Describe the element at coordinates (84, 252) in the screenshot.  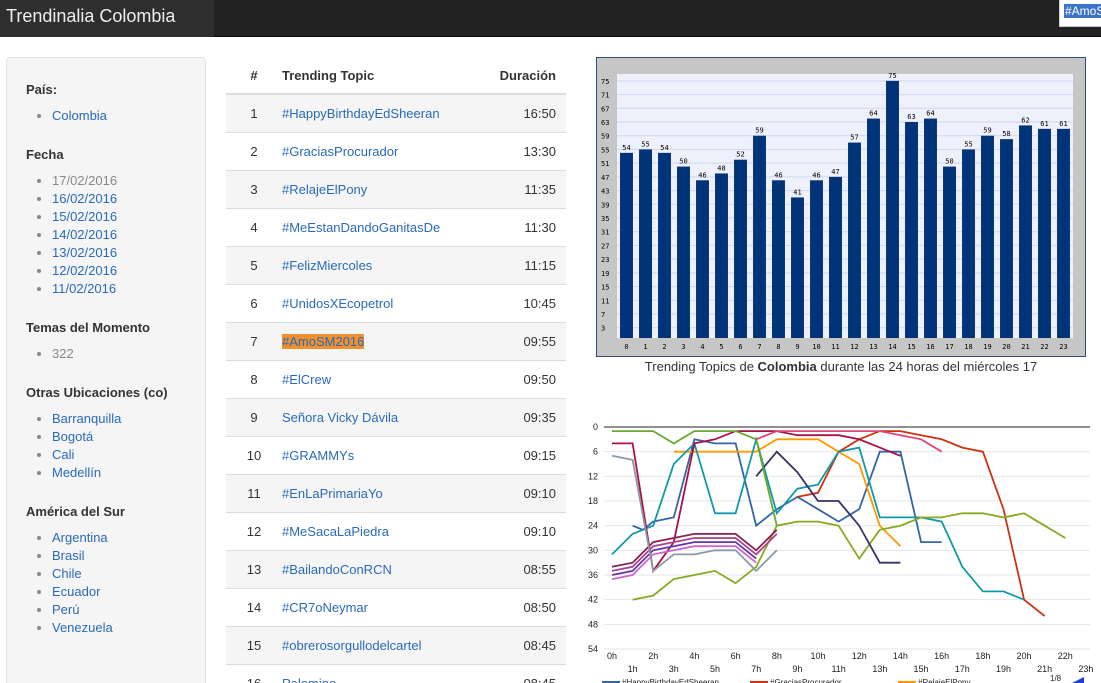
I see `sidebar-link: 13/02/2016` at that location.